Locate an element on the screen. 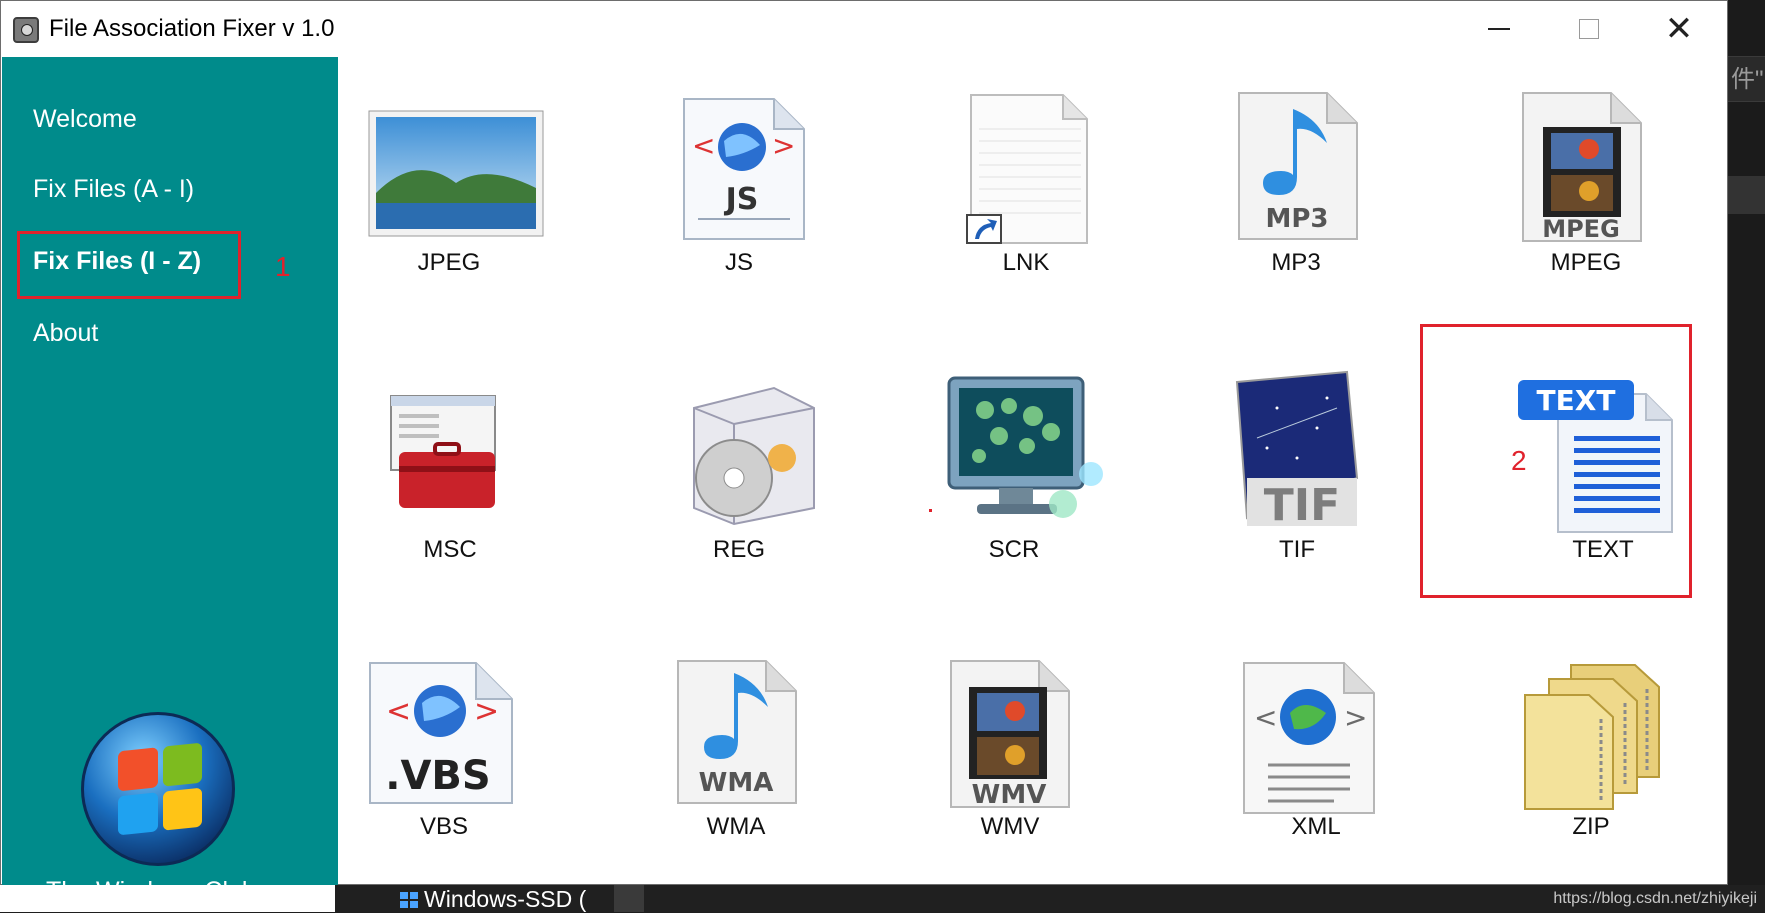  scr-file-icon is located at coordinates (1029, 449).